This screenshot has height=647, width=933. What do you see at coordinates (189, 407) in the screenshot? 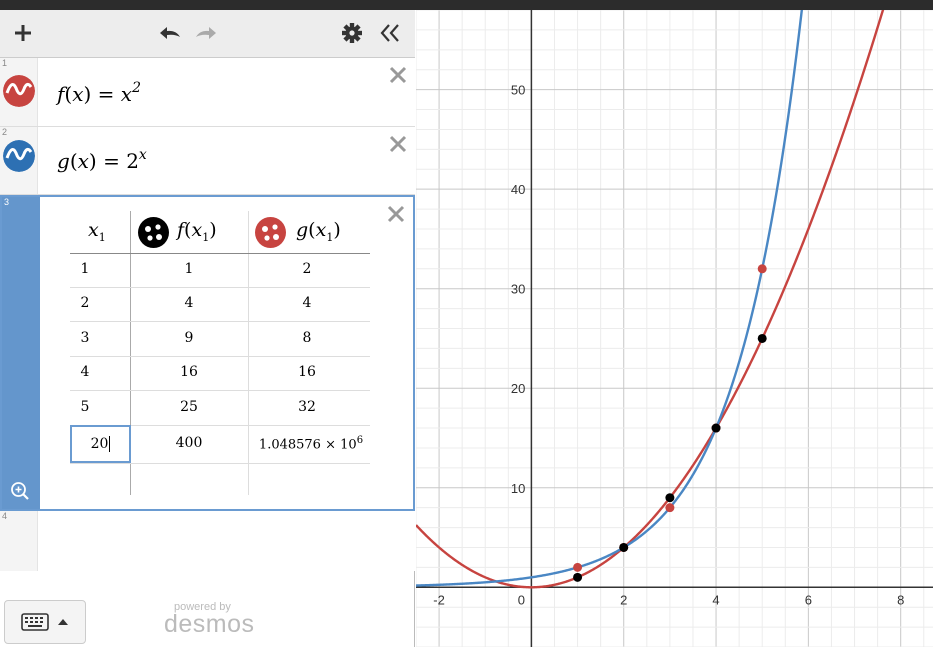
I see `table-cell-f: 25` at bounding box center [189, 407].